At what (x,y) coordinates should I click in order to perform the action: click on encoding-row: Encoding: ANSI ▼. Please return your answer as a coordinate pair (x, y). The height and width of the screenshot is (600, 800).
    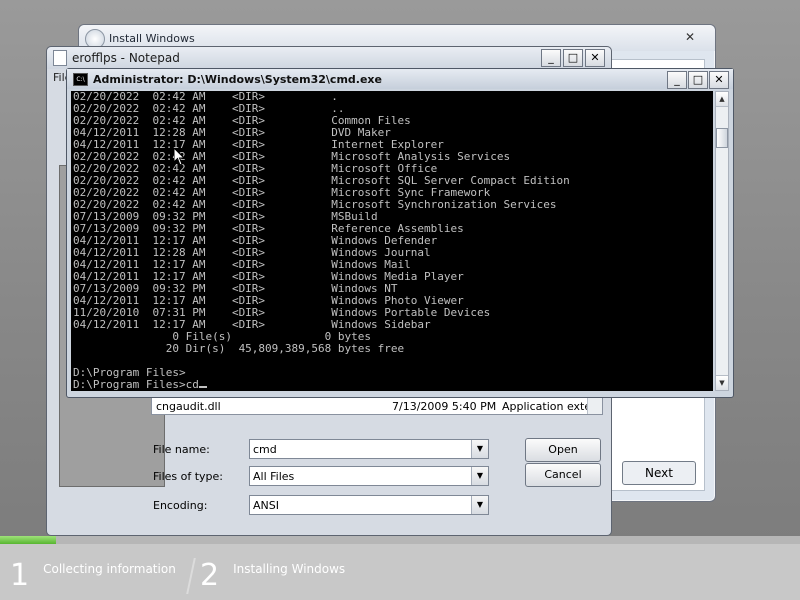
    Looking at the image, I should click on (321, 505).